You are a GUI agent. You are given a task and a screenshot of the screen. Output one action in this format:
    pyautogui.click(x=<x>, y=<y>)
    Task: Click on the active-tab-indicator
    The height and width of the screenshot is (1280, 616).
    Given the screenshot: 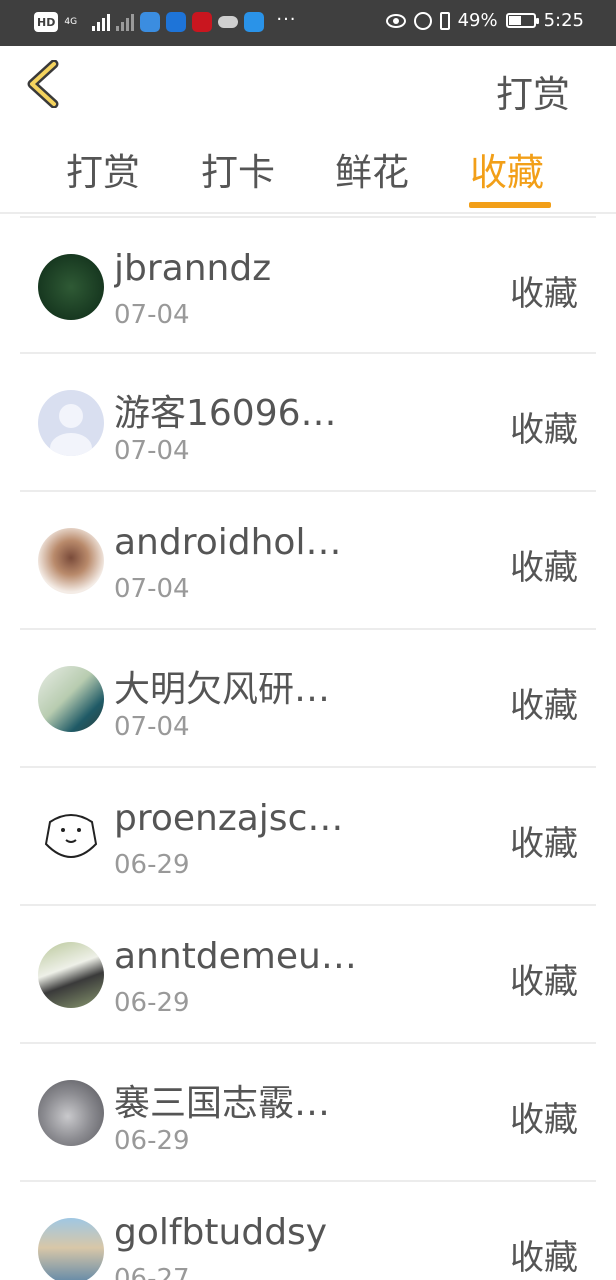 What is the action you would take?
    pyautogui.click(x=510, y=205)
    